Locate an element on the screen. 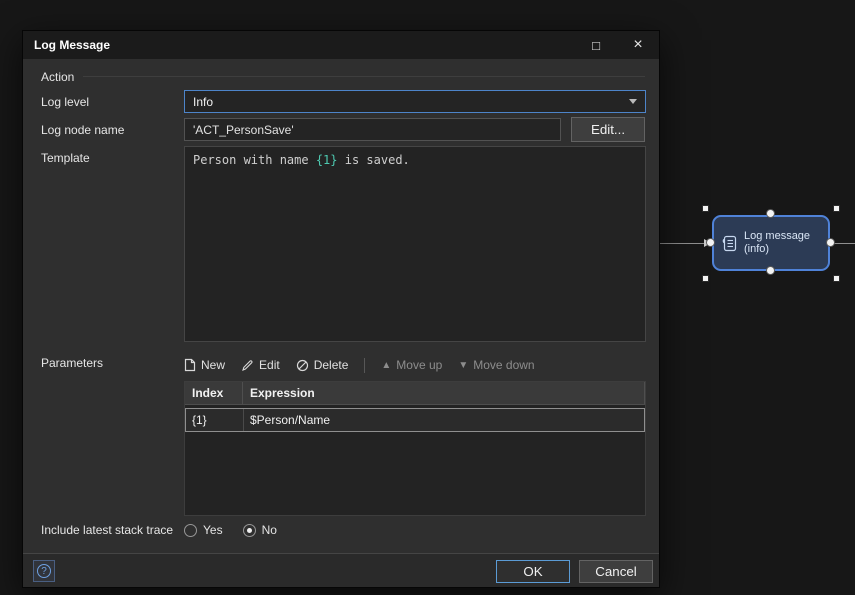 The height and width of the screenshot is (595, 855). triangle-down-icon: ▼ is located at coordinates (463, 365).